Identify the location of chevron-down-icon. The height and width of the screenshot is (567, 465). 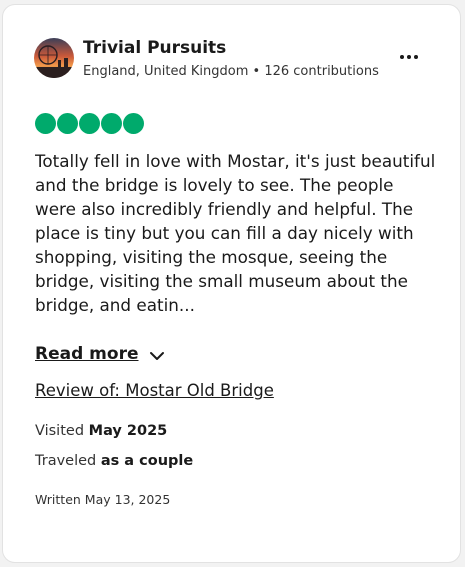
(157, 355).